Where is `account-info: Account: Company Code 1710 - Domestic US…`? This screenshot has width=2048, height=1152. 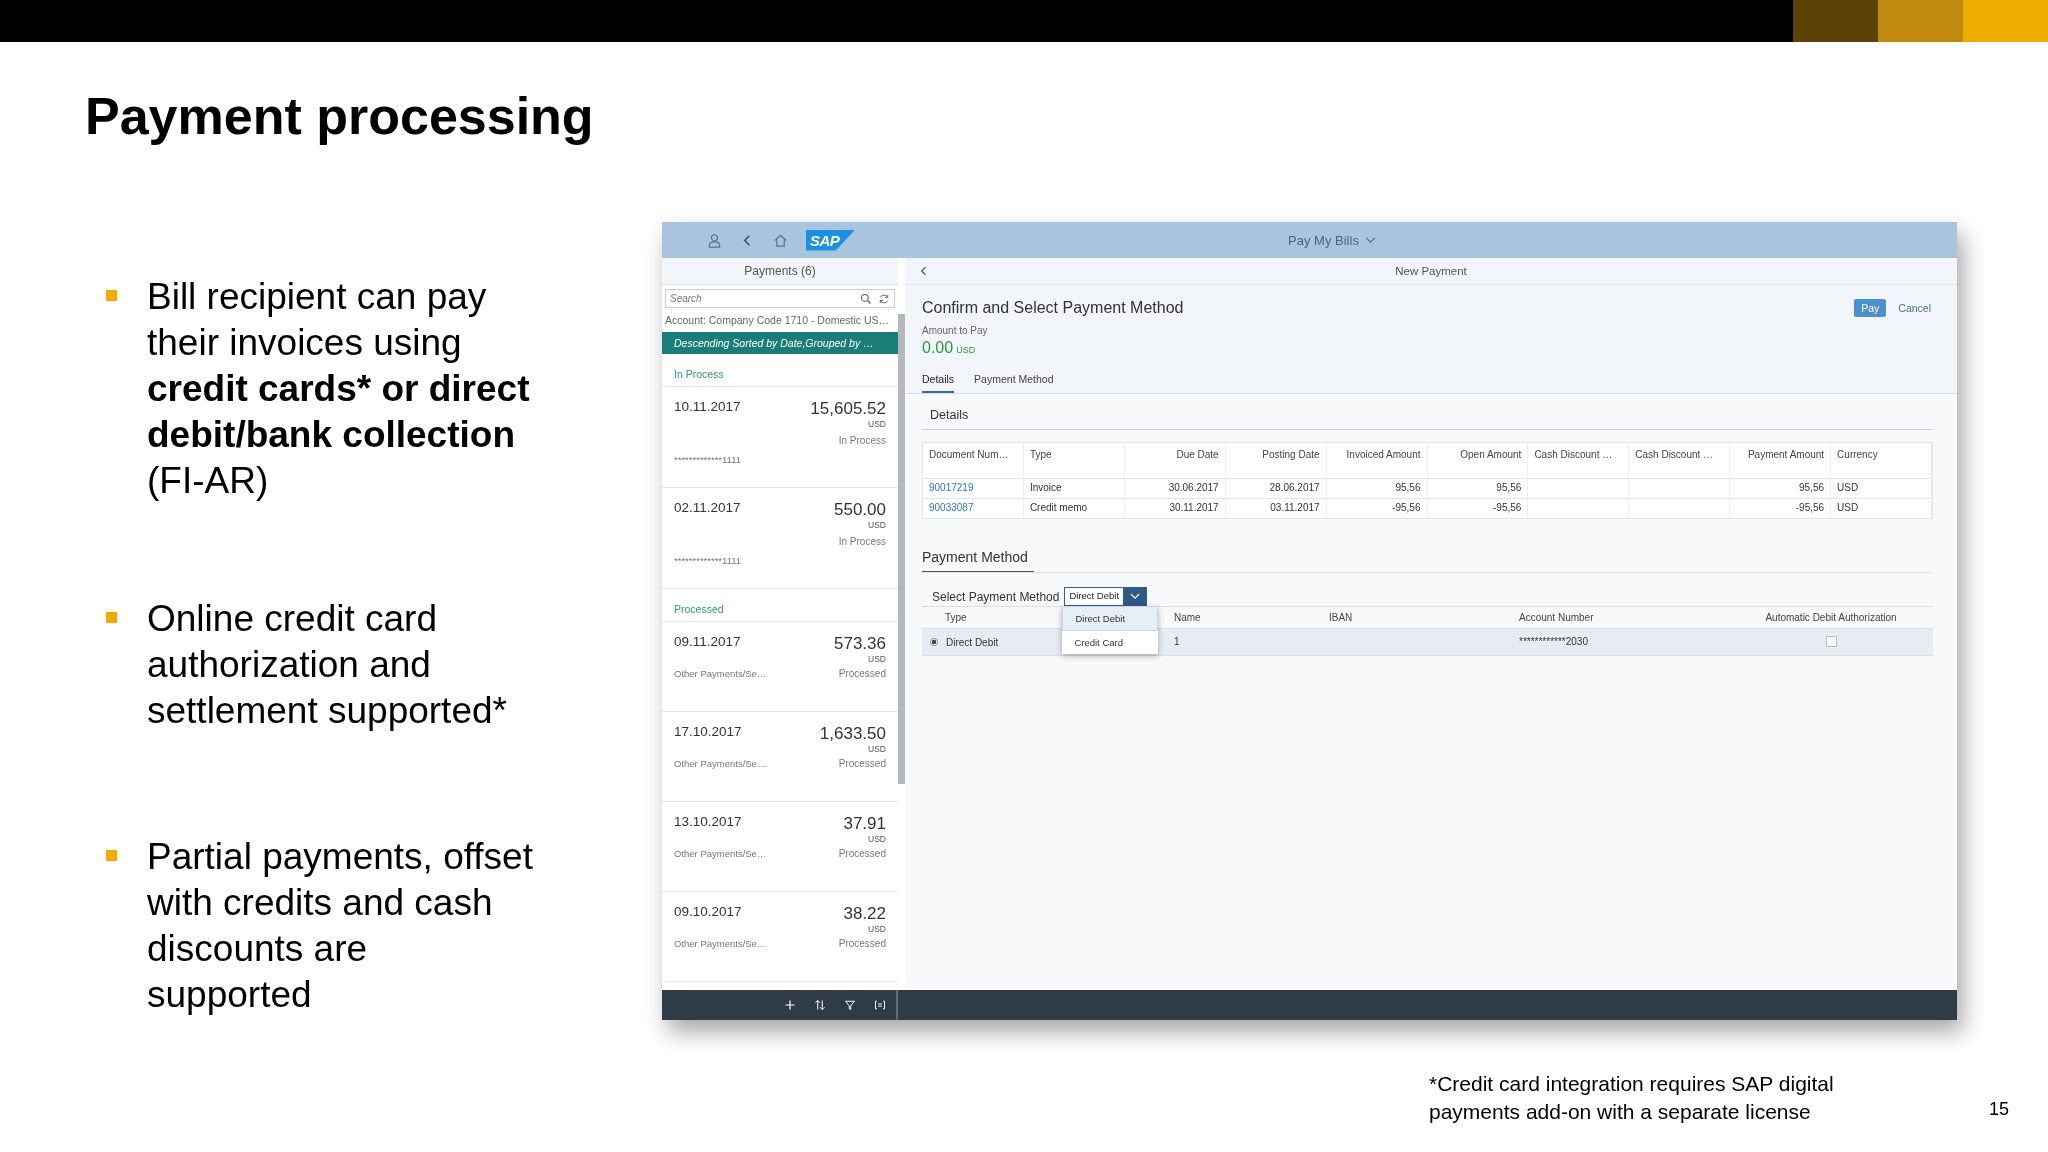
account-info: Account: Company Code 1710 - Domestic US… is located at coordinates (777, 320).